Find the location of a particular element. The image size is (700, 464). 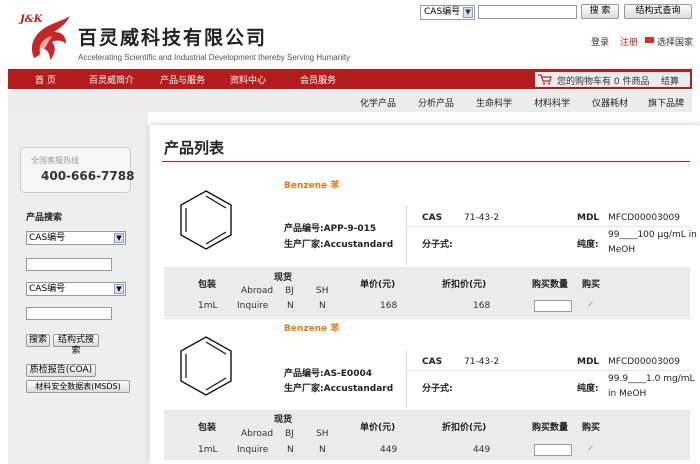

product-maker: 生产厂家:Accustandard is located at coordinates (339, 389).